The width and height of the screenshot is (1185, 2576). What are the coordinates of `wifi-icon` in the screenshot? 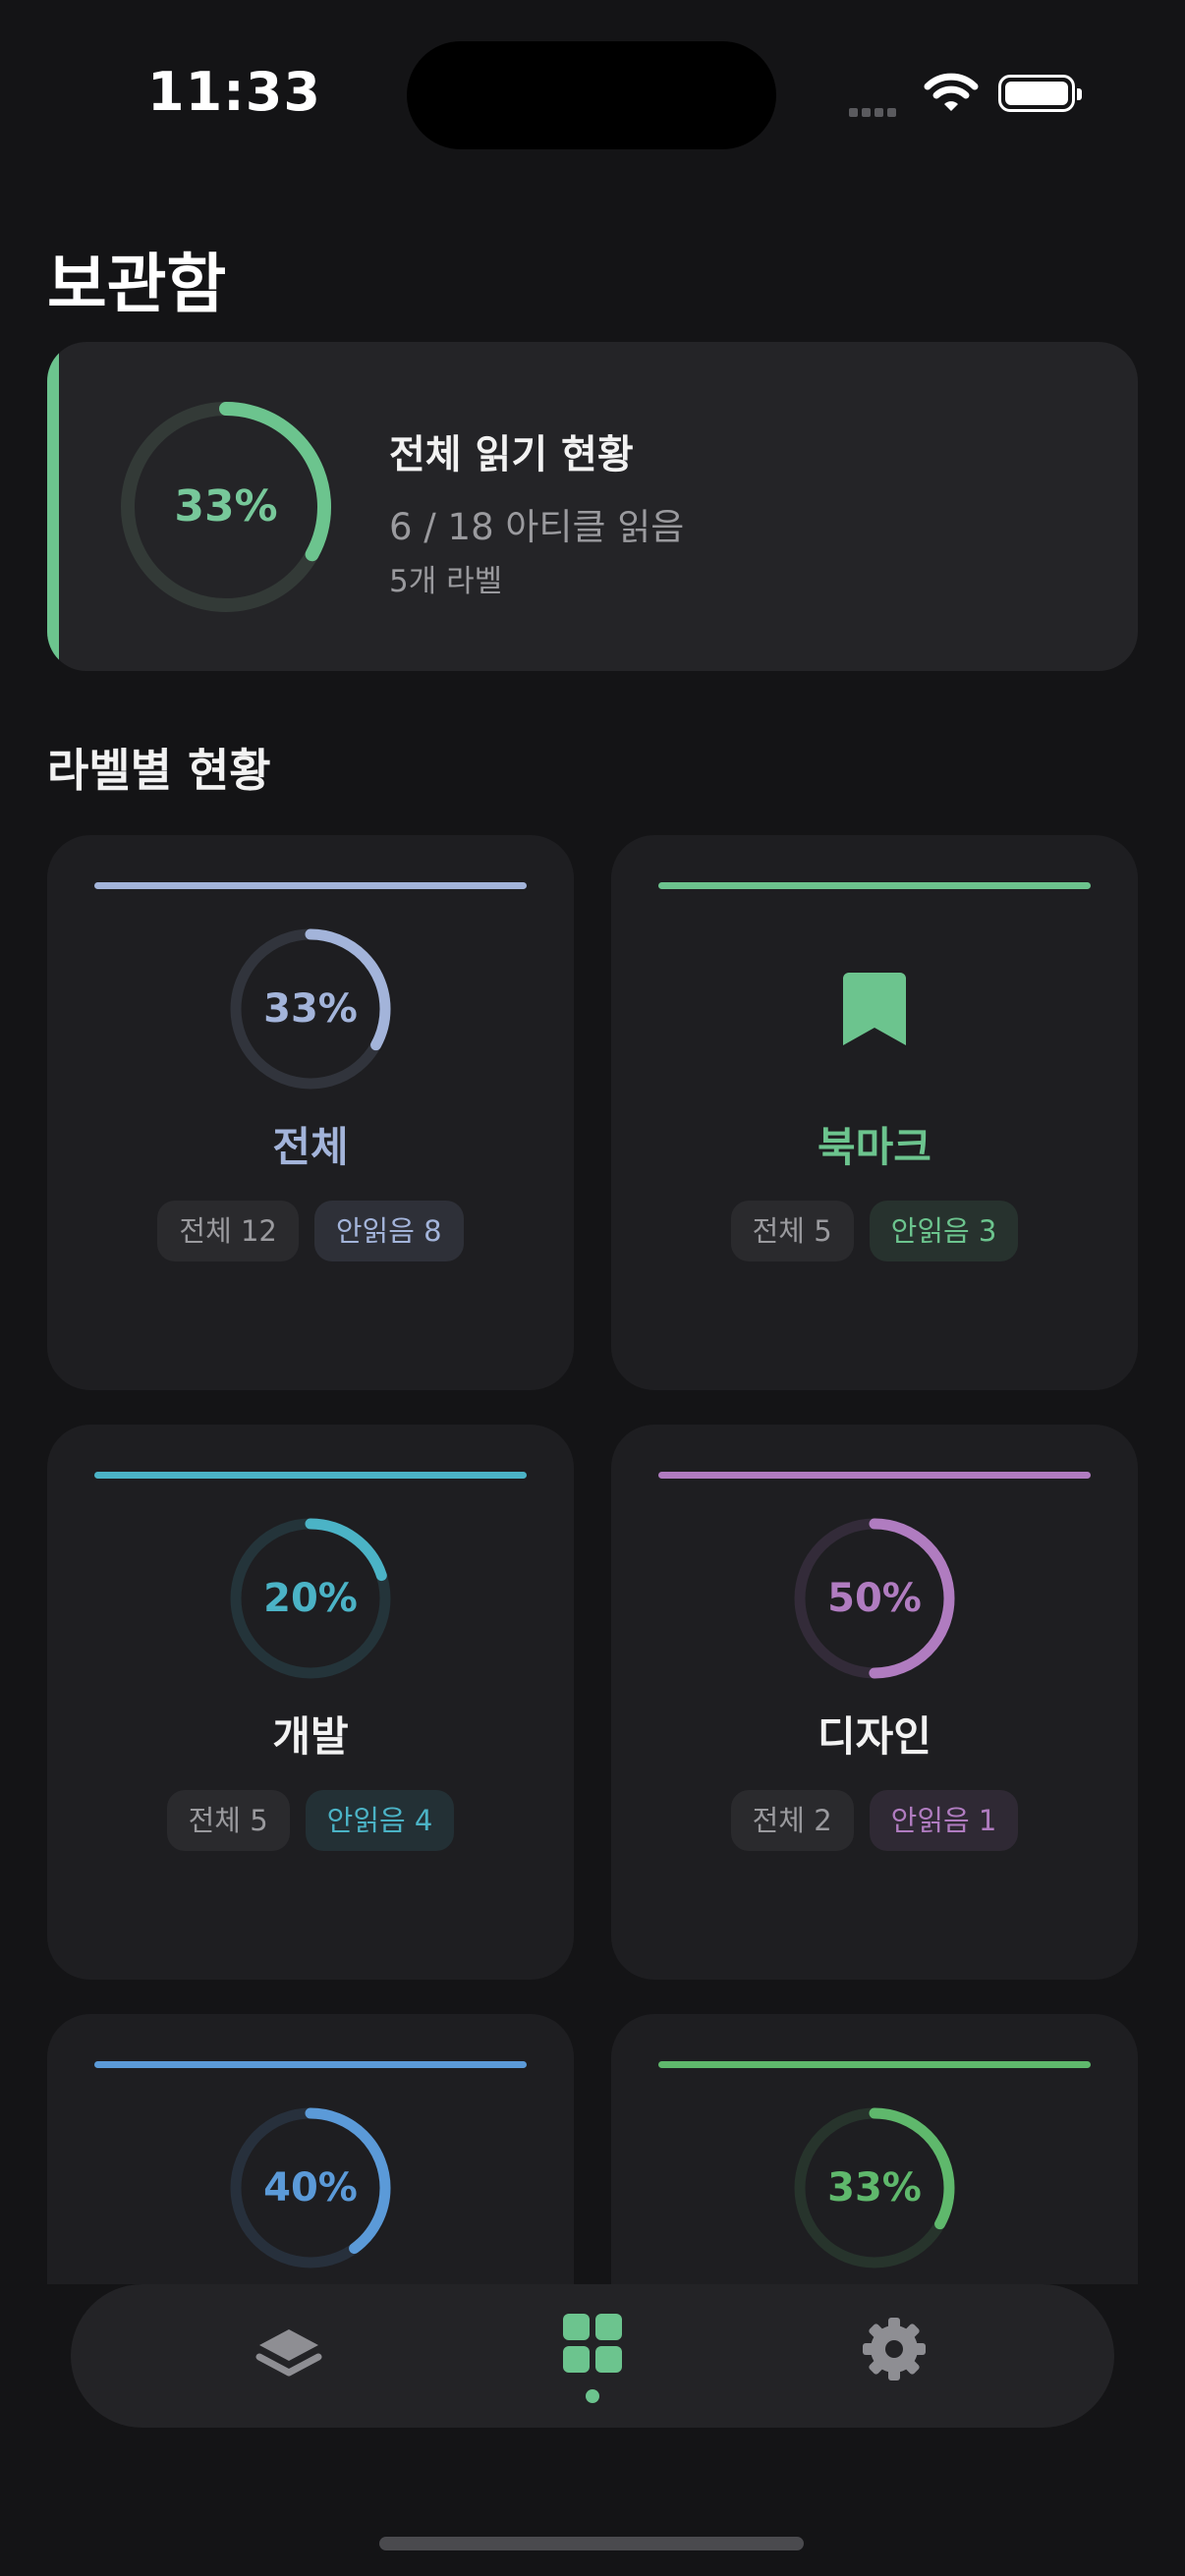 It's located at (952, 94).